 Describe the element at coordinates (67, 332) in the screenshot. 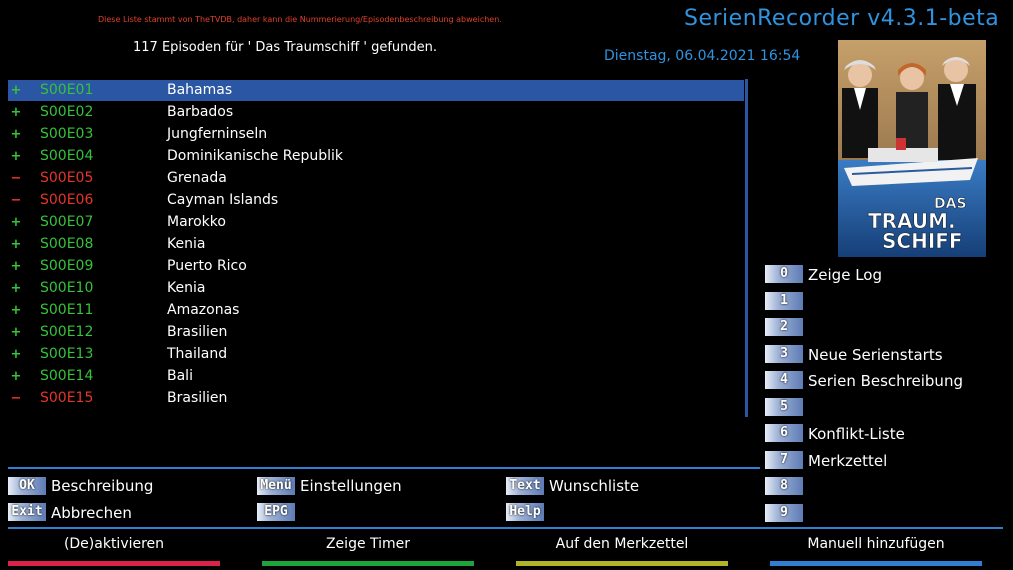

I see `episode-code: S00E12` at that location.